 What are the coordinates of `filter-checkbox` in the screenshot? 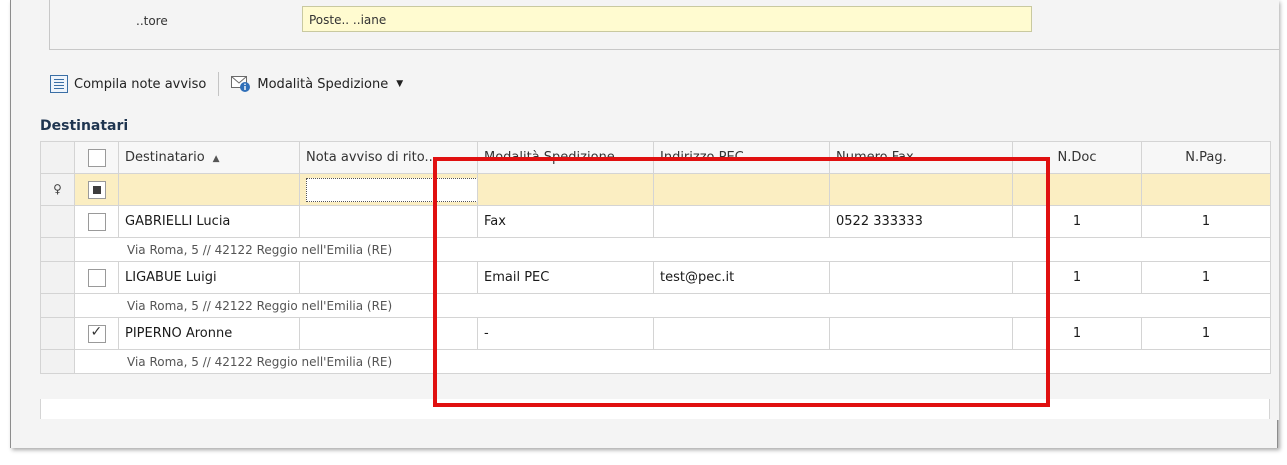 It's located at (96, 189).